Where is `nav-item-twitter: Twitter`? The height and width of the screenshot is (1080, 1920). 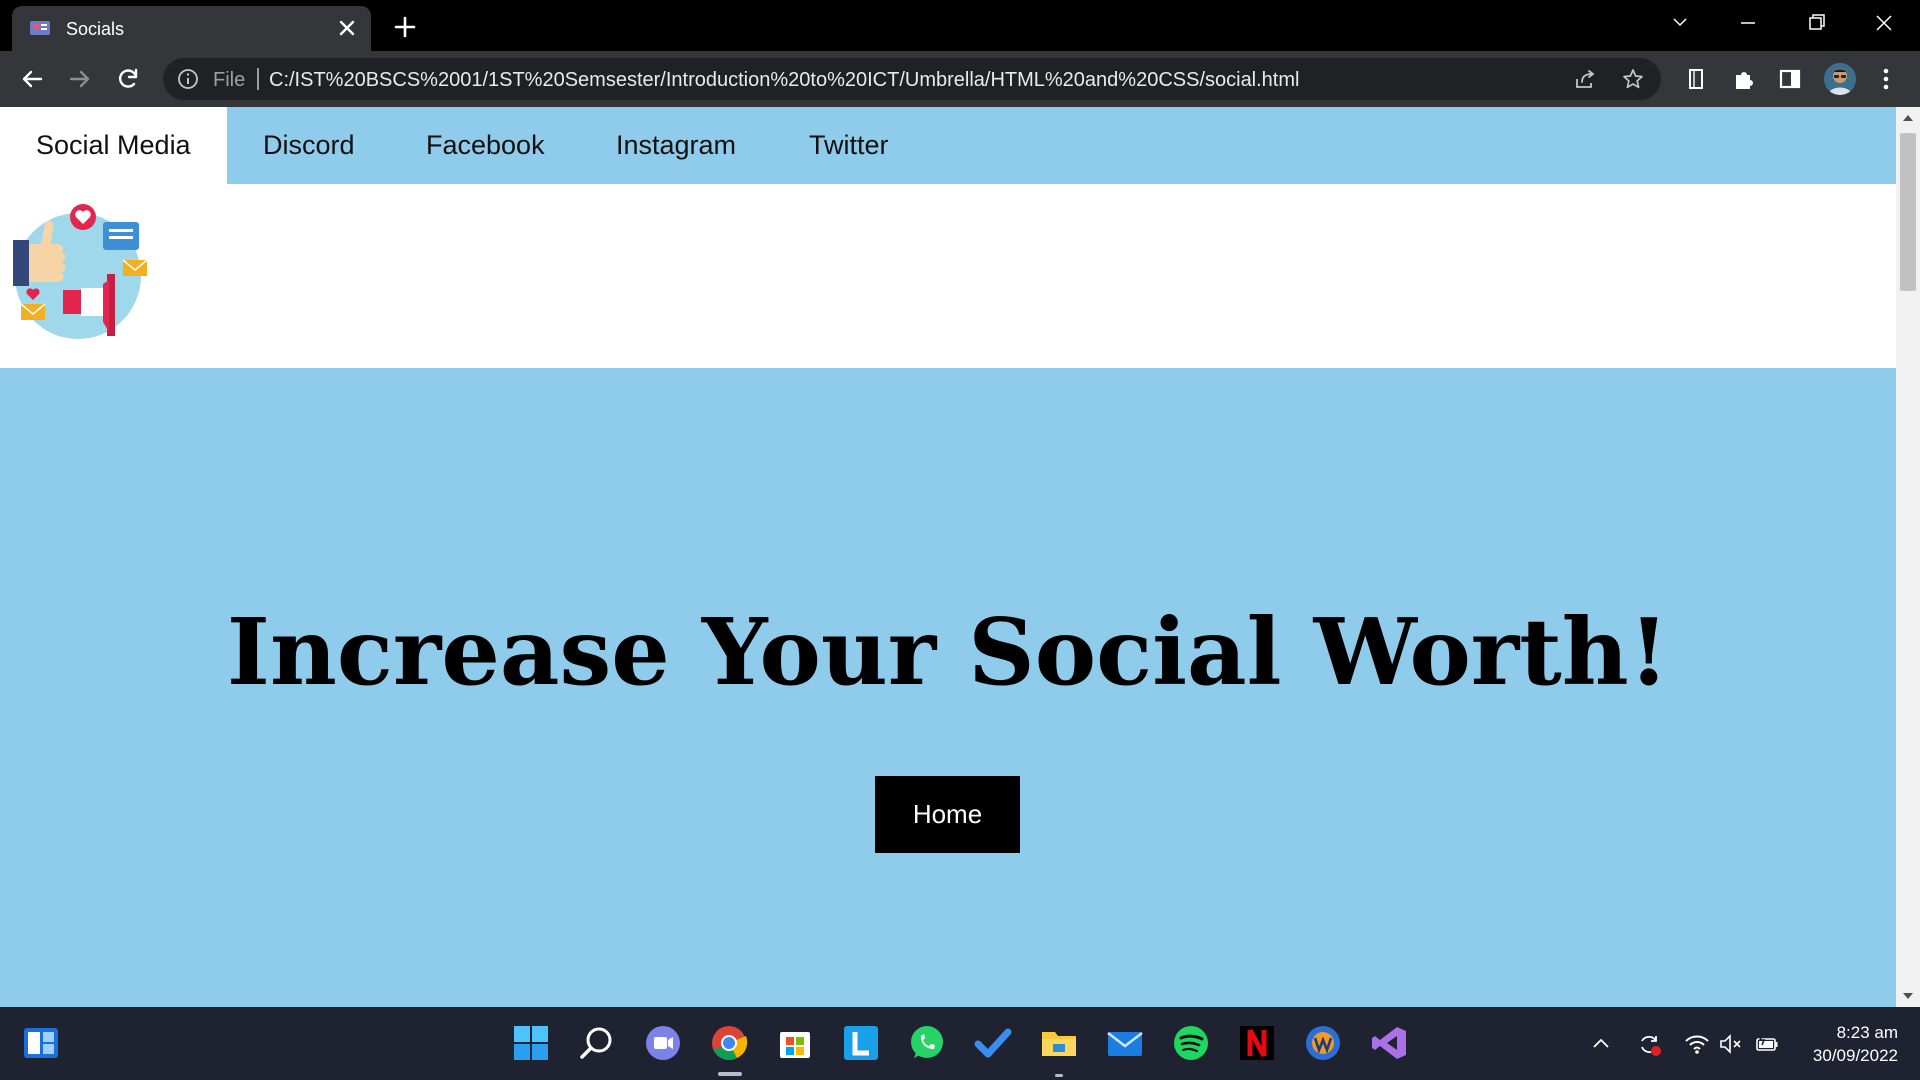 nav-item-twitter: Twitter is located at coordinates (849, 145).